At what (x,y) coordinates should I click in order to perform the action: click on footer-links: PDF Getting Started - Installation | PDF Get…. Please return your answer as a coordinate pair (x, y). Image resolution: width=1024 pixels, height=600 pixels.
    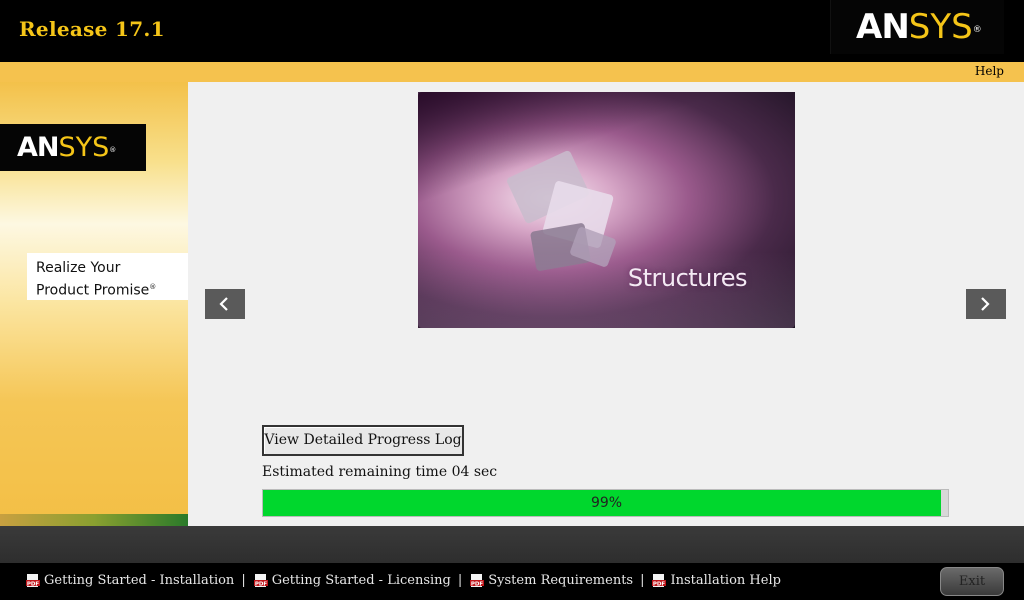
    Looking at the image, I should click on (403, 580).